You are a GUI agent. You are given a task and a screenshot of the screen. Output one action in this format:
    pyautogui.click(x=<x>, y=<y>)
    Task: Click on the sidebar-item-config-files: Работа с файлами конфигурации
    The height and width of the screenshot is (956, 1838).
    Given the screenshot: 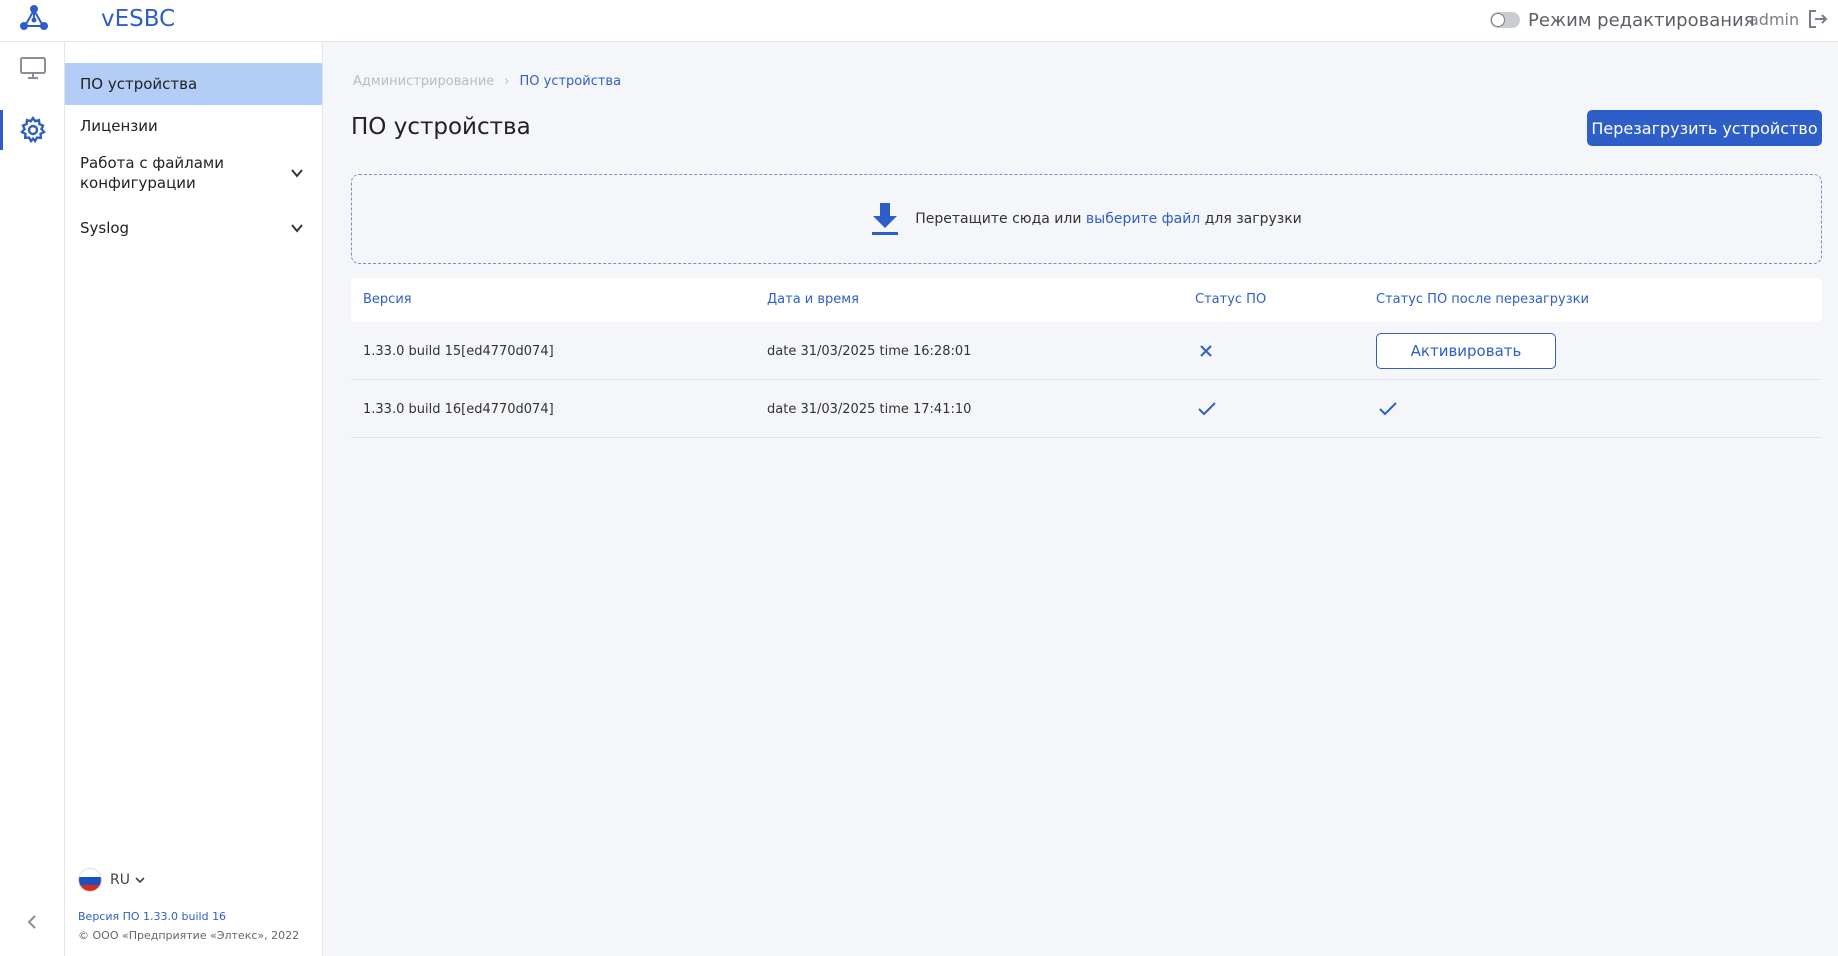 What is the action you would take?
    pyautogui.click(x=193, y=173)
    